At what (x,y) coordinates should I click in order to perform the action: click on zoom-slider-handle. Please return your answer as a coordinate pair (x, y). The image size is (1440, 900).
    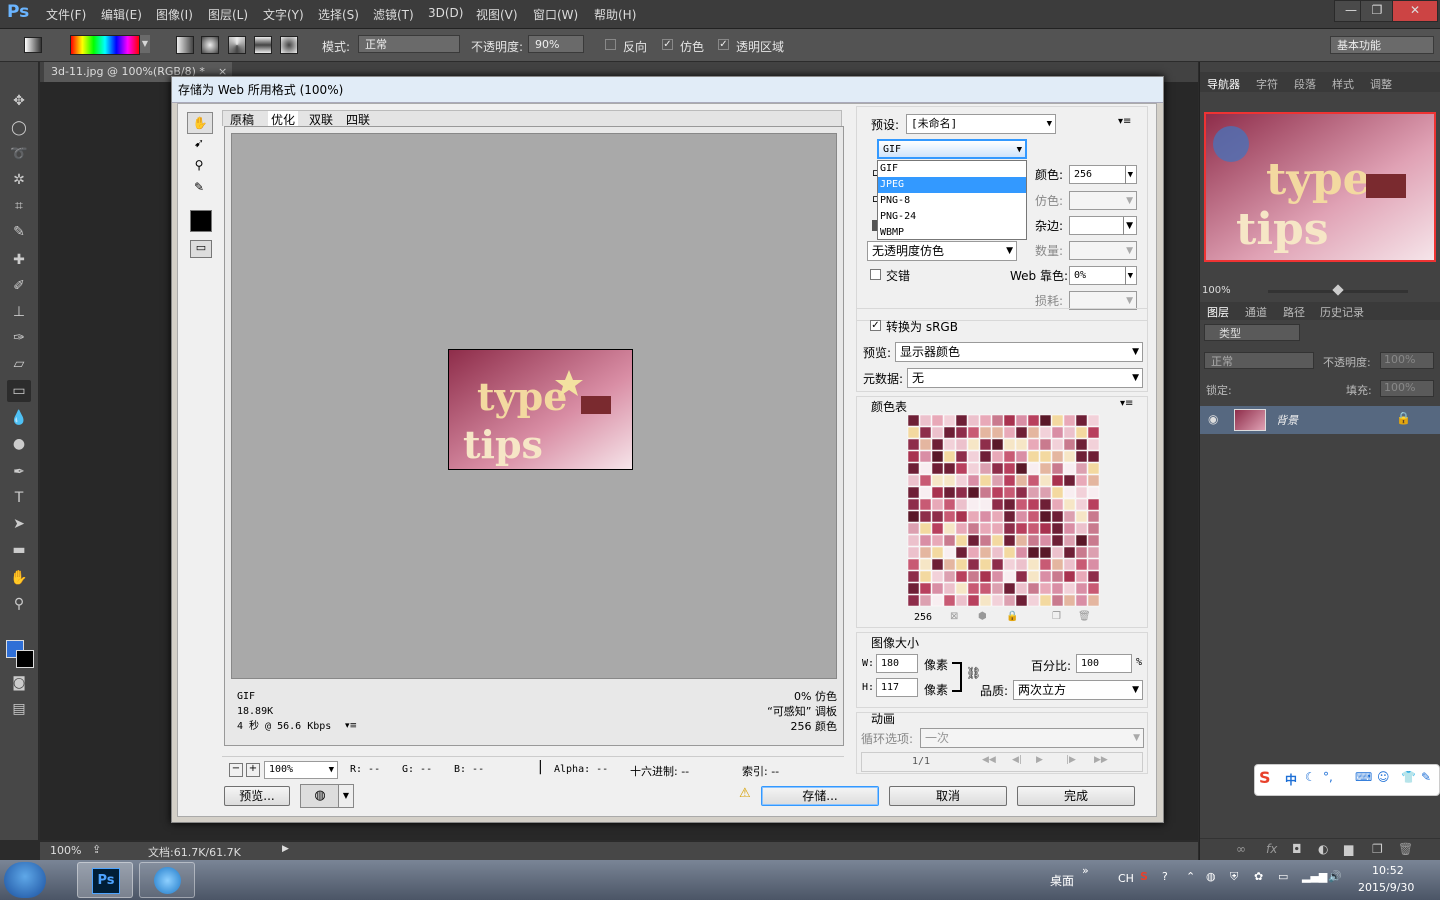
    Looking at the image, I should click on (1338, 290).